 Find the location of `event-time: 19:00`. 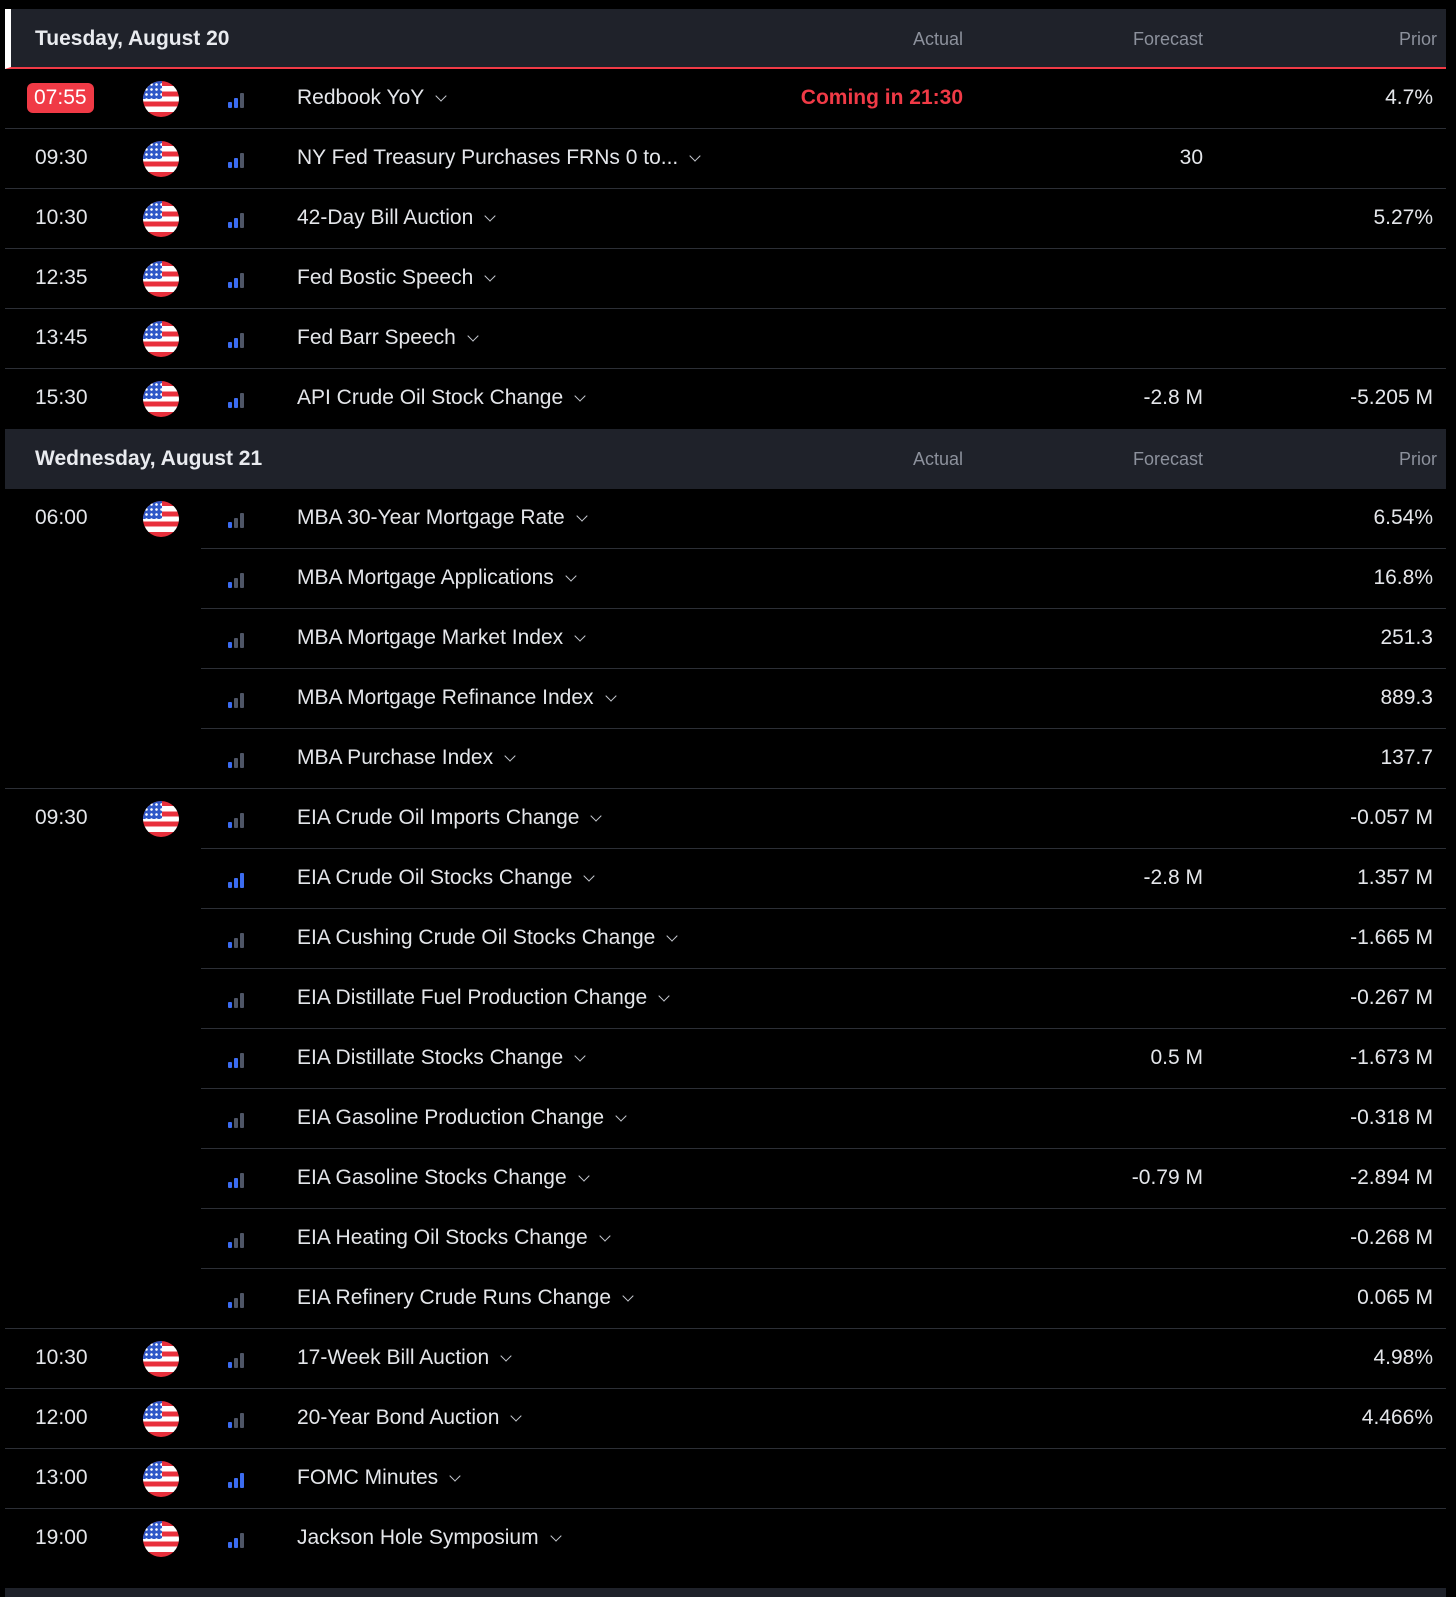

event-time: 19:00 is located at coordinates (61, 1537).